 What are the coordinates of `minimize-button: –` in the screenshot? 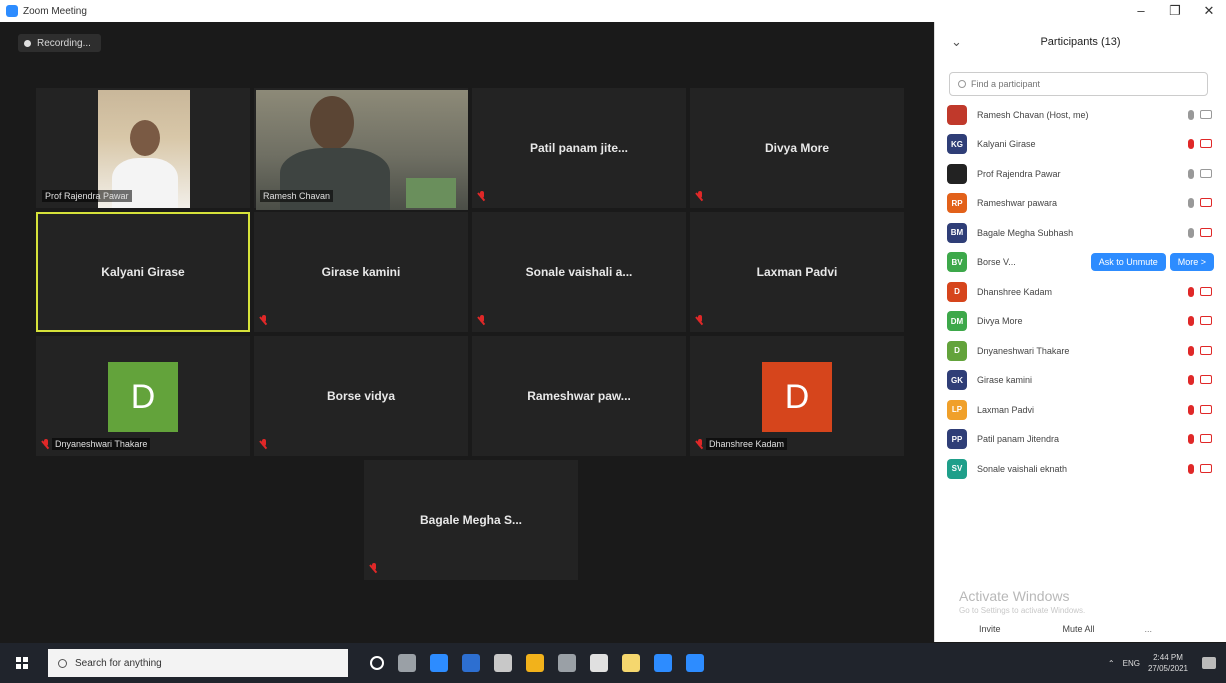 It's located at (1141, 11).